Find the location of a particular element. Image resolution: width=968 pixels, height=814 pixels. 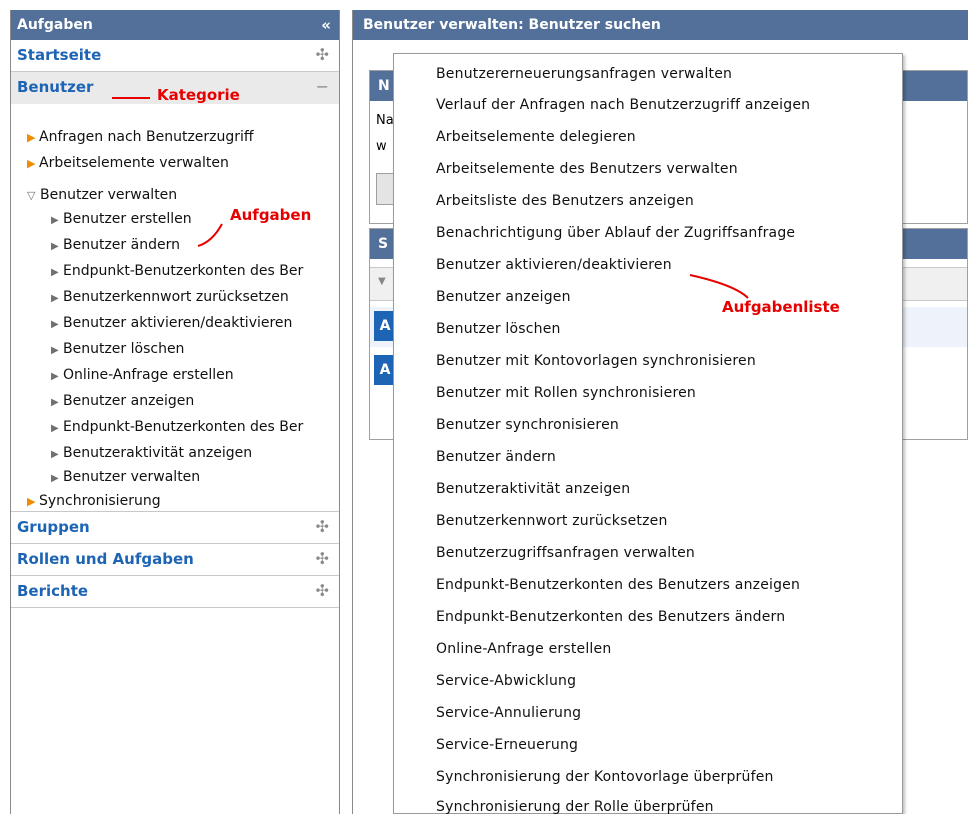

collapse-icon: − is located at coordinates (322, 87).